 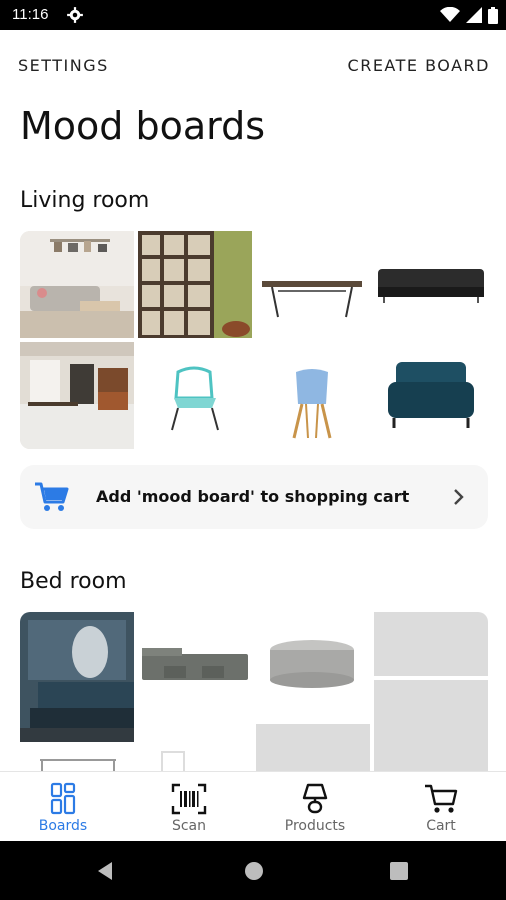 I want to click on lamp-icon, so click(x=315, y=798).